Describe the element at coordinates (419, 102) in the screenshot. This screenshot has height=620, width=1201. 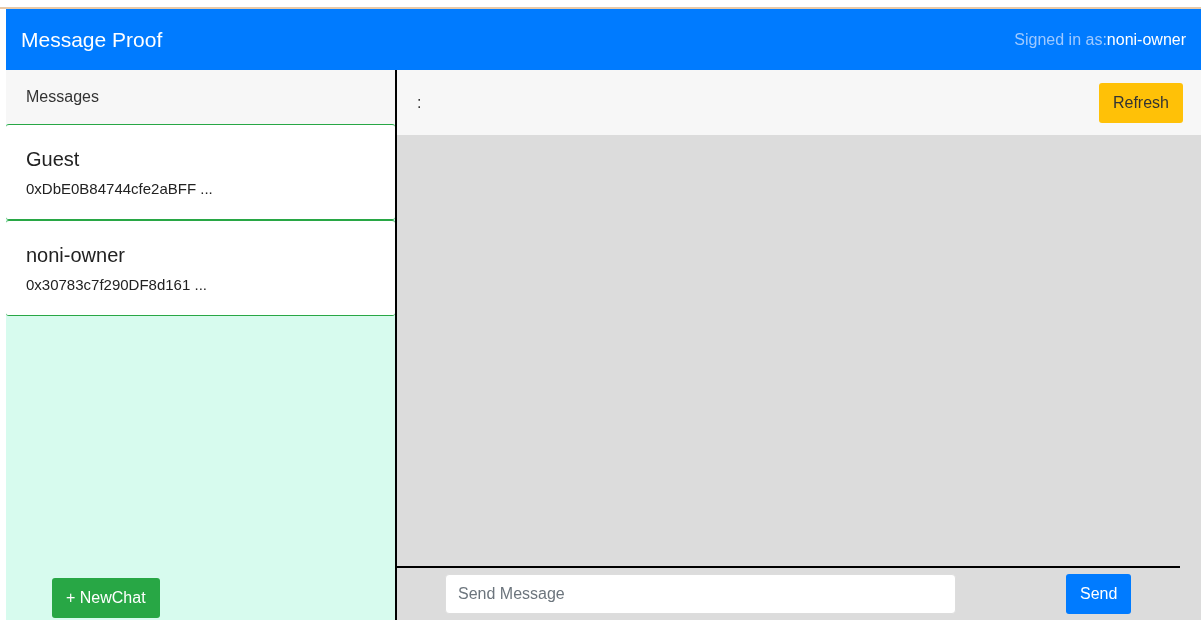
I see `chat-header-text: :` at that location.